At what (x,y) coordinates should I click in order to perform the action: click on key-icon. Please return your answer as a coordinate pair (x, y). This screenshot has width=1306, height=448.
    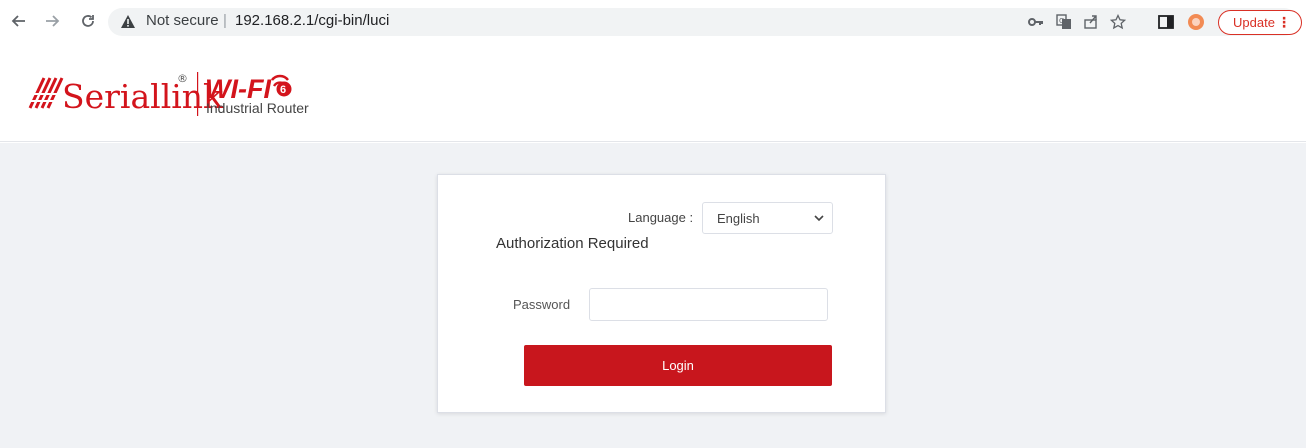
    Looking at the image, I should click on (1036, 22).